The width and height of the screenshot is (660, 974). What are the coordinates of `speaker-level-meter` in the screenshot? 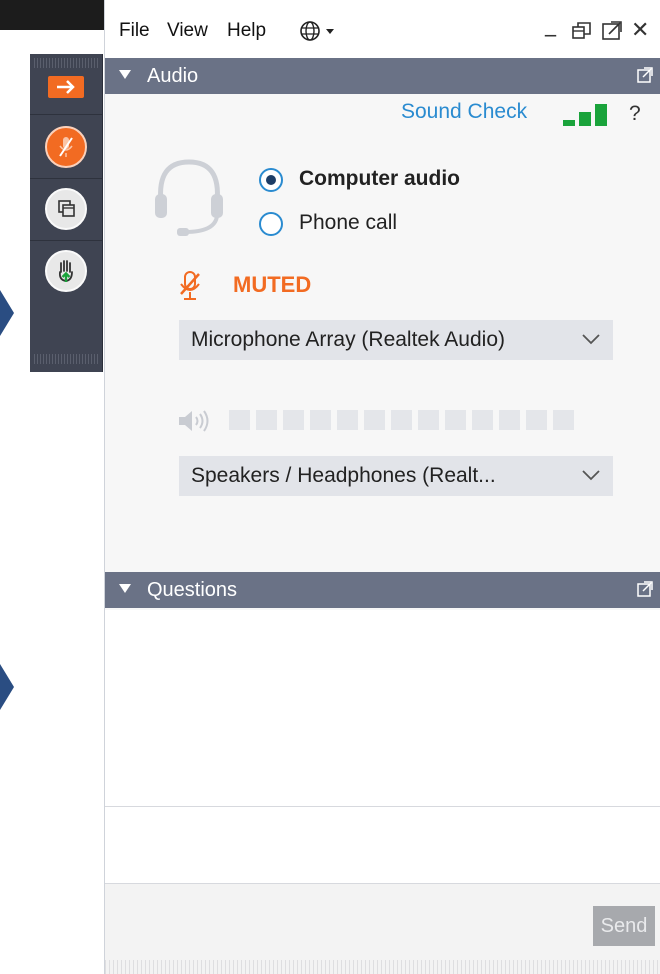 It's located at (401, 420).